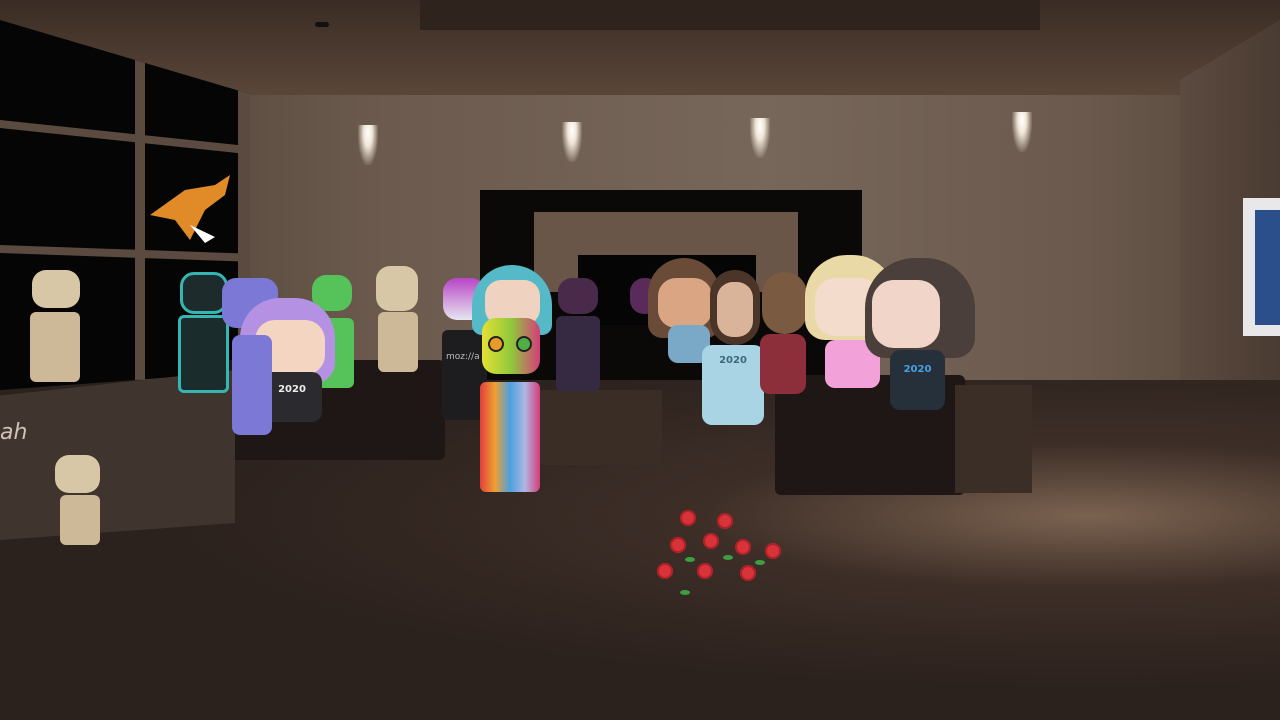 This screenshot has height=720, width=1280. Describe the element at coordinates (463, 357) in the screenshot. I see `robot-screen-text: moz://a` at that location.